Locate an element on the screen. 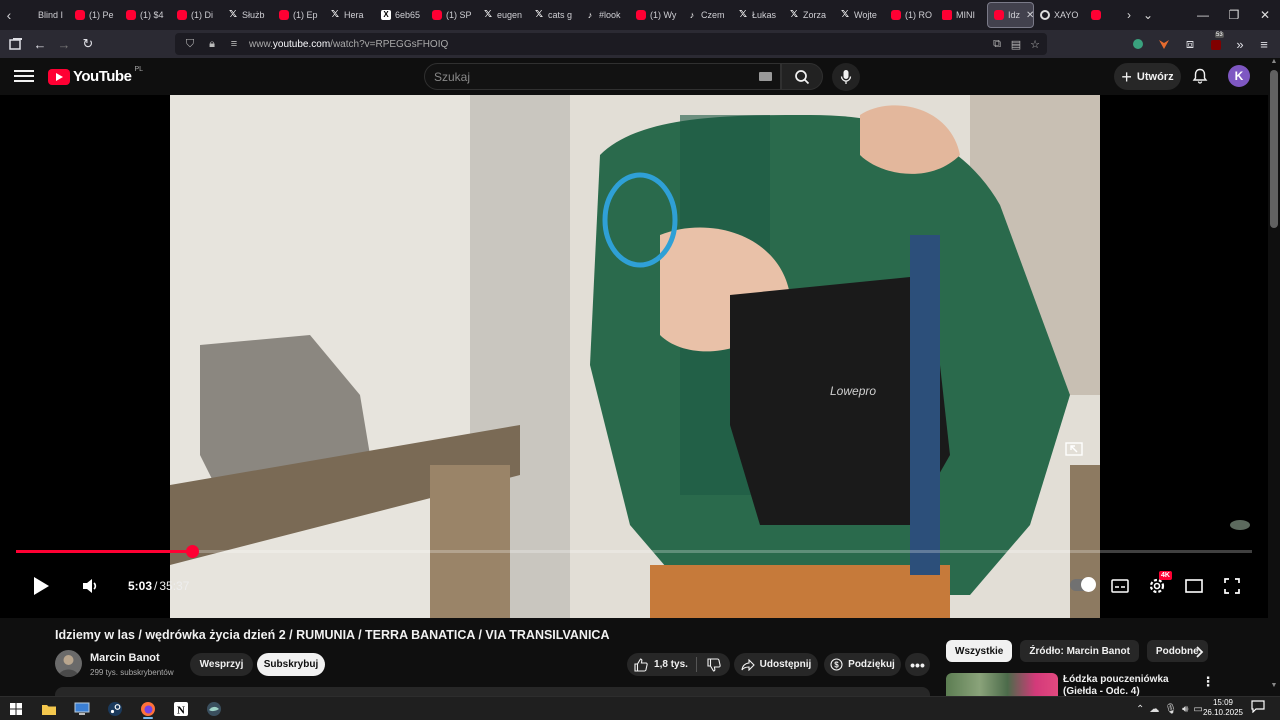  extension-shield-icon is located at coordinates (1138, 44).